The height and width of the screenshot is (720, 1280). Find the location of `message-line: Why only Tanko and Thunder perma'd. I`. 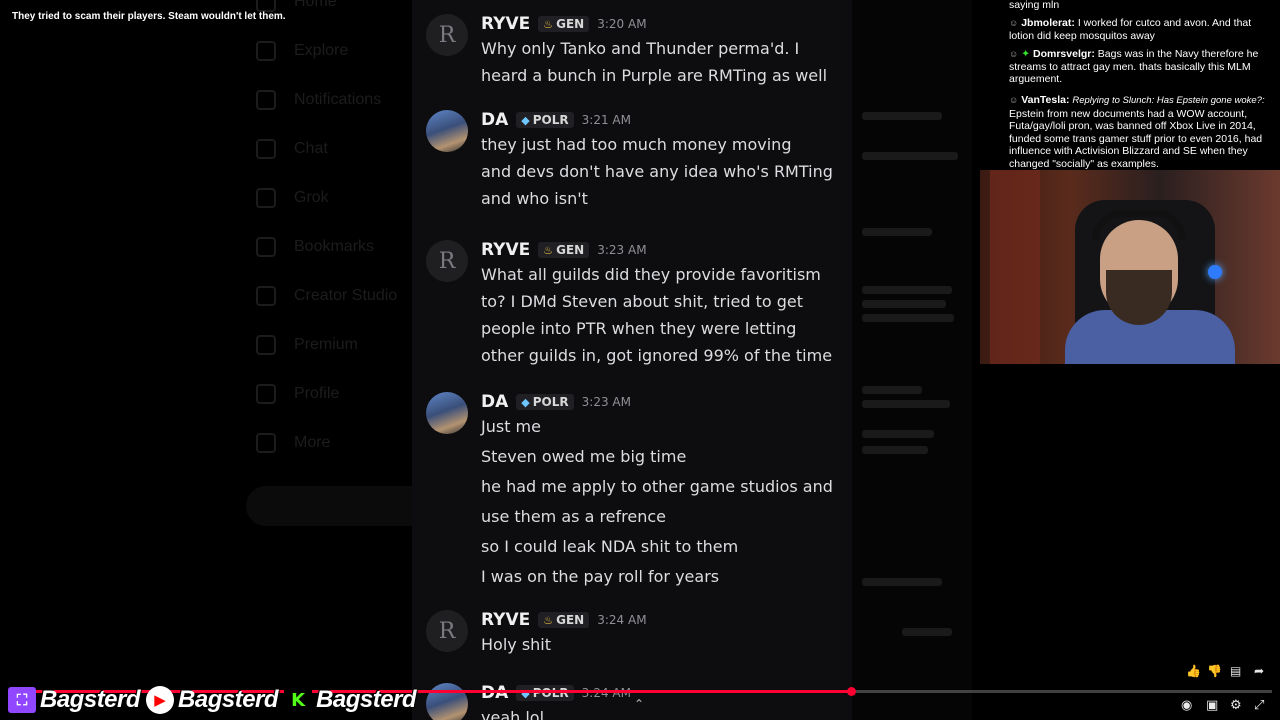

message-line: Why only Tanko and Thunder perma'd. I is located at coordinates (640, 48).